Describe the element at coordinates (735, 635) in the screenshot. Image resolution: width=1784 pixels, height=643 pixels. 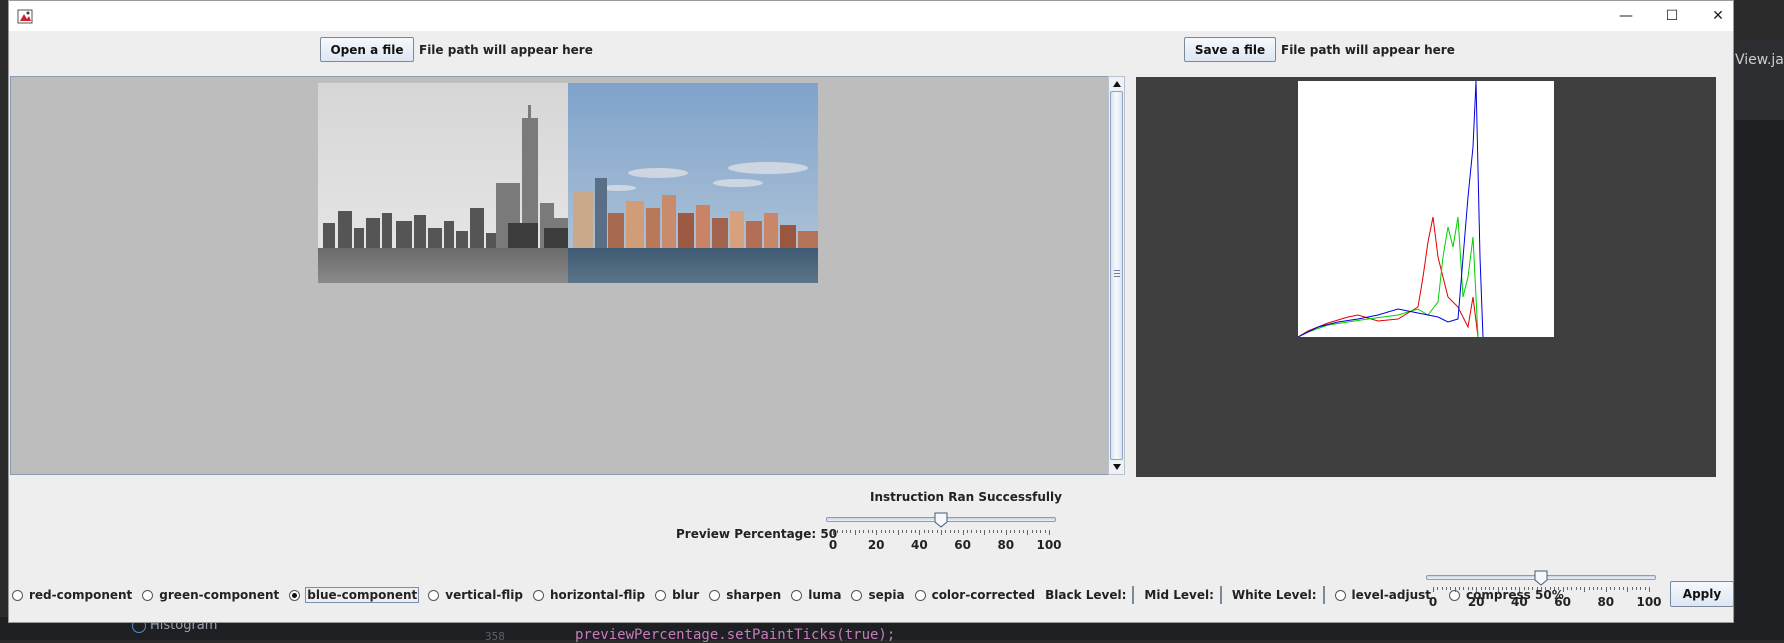
I see `ide-code-line: previewPercentage.setPaintTicks(true);` at that location.